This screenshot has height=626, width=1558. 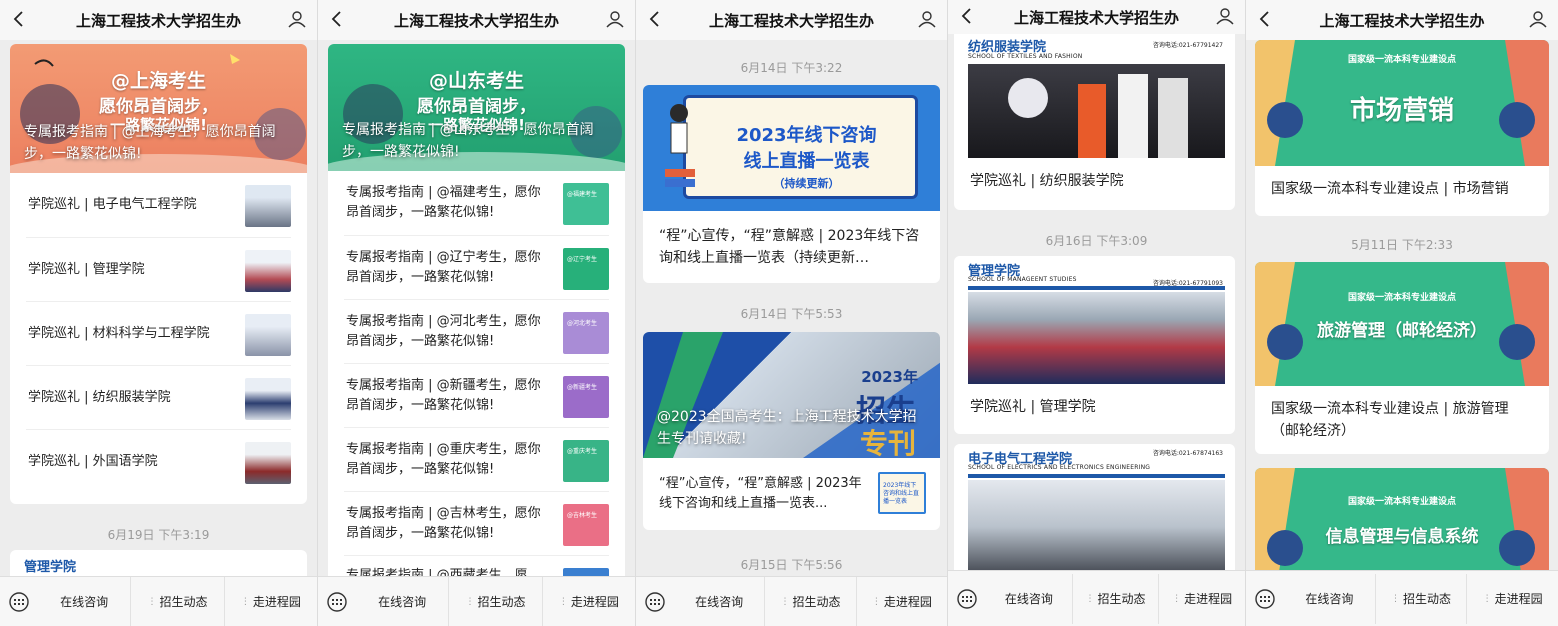 I want to click on article-title: 专属报考指南 | @山东考生，愿你昂首阔步，一路繁花似锦!, so click(x=476, y=141).